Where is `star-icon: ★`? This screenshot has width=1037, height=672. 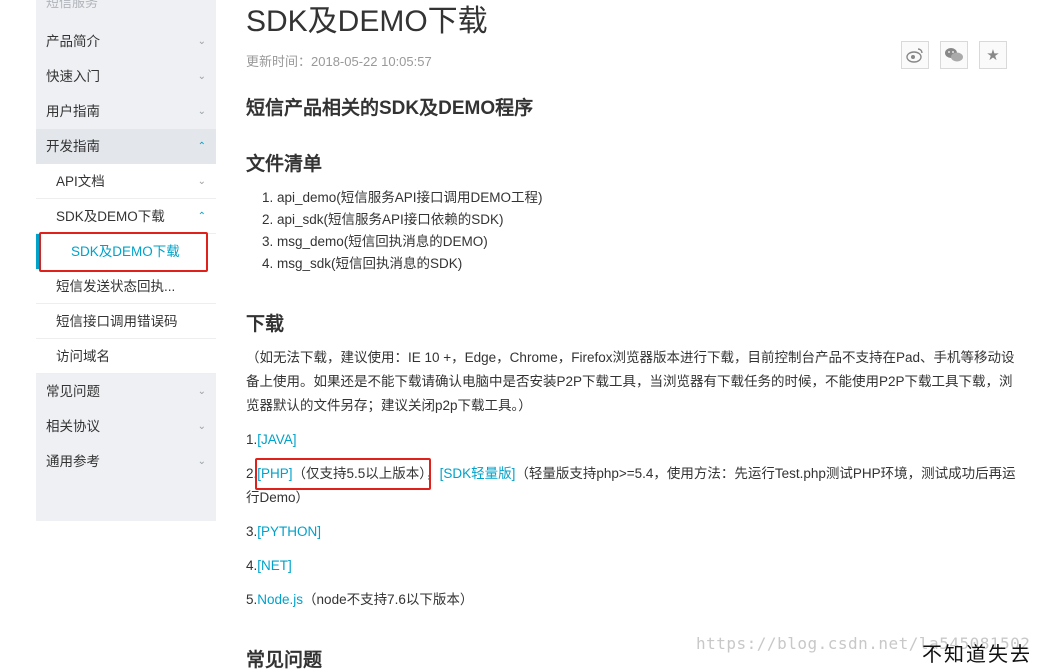 star-icon: ★ is located at coordinates (993, 55).